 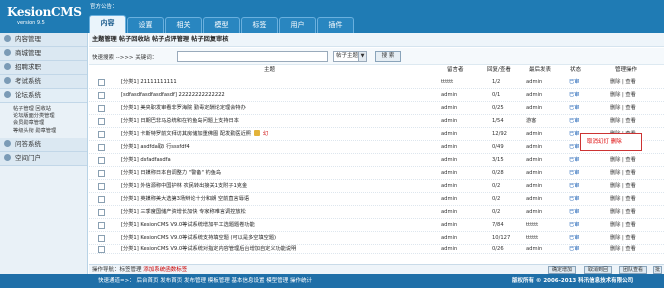 What do you see at coordinates (611, 142) in the screenshot?
I see `cancel-slideshow-popup: 取消幻灯 删除` at bounding box center [611, 142].